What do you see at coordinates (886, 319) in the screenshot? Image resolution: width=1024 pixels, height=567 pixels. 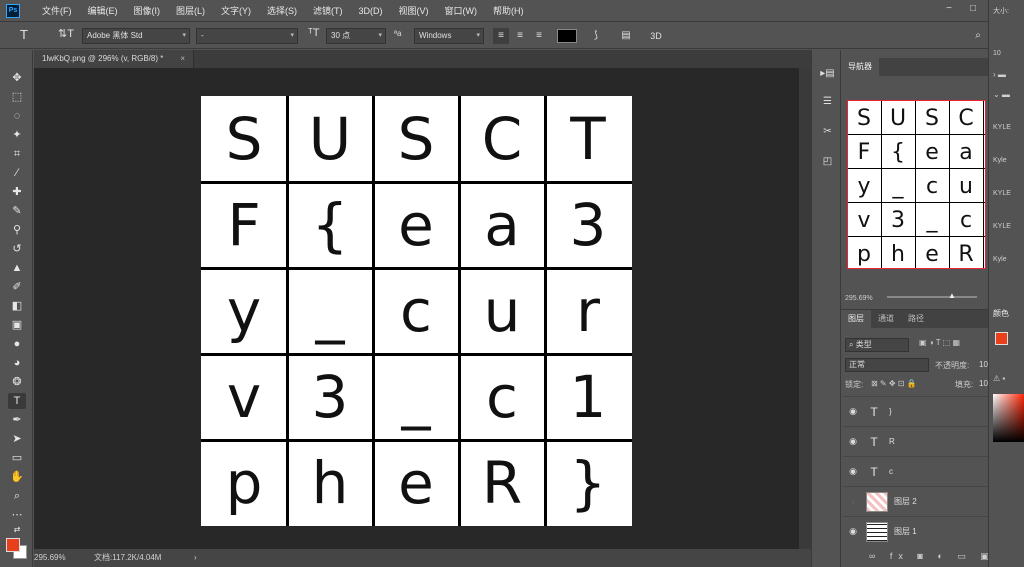 I see `tab-channels: 通道` at bounding box center [886, 319].